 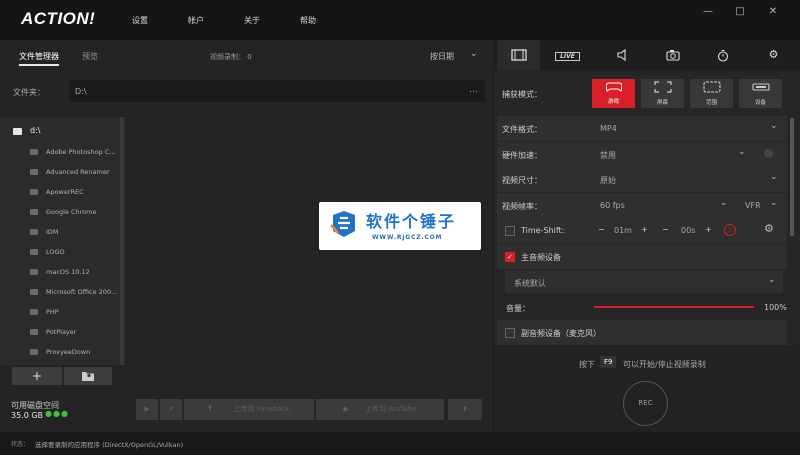 What do you see at coordinates (530, 283) in the screenshot?
I see `main-audio-device: 系统默认` at bounding box center [530, 283].